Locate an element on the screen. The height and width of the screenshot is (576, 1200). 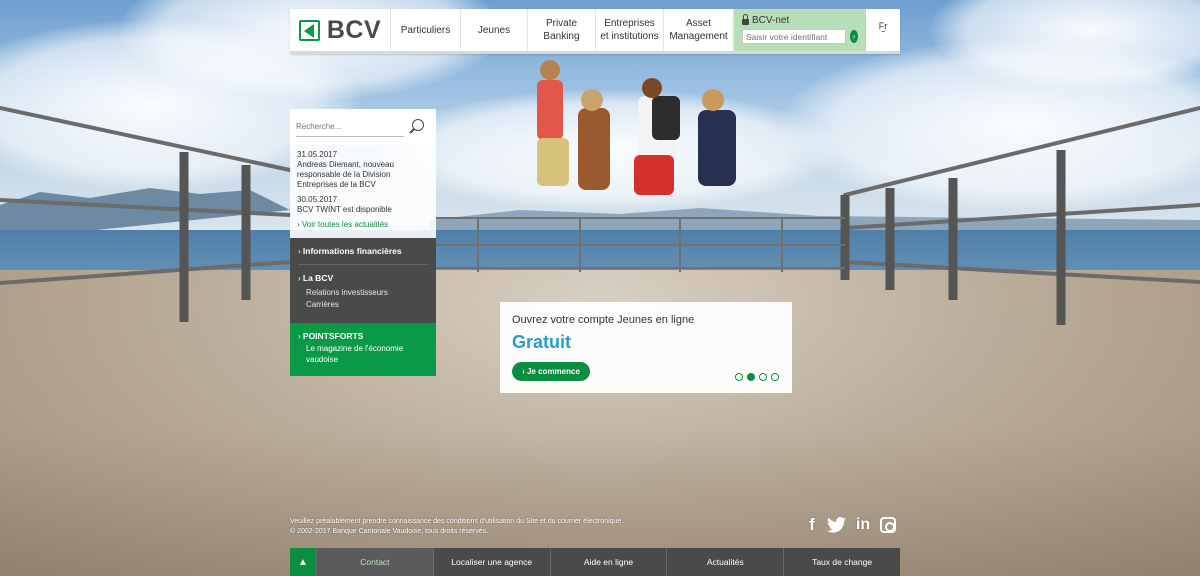
nav-private-banking: Private Banking is located at coordinates (562, 30).